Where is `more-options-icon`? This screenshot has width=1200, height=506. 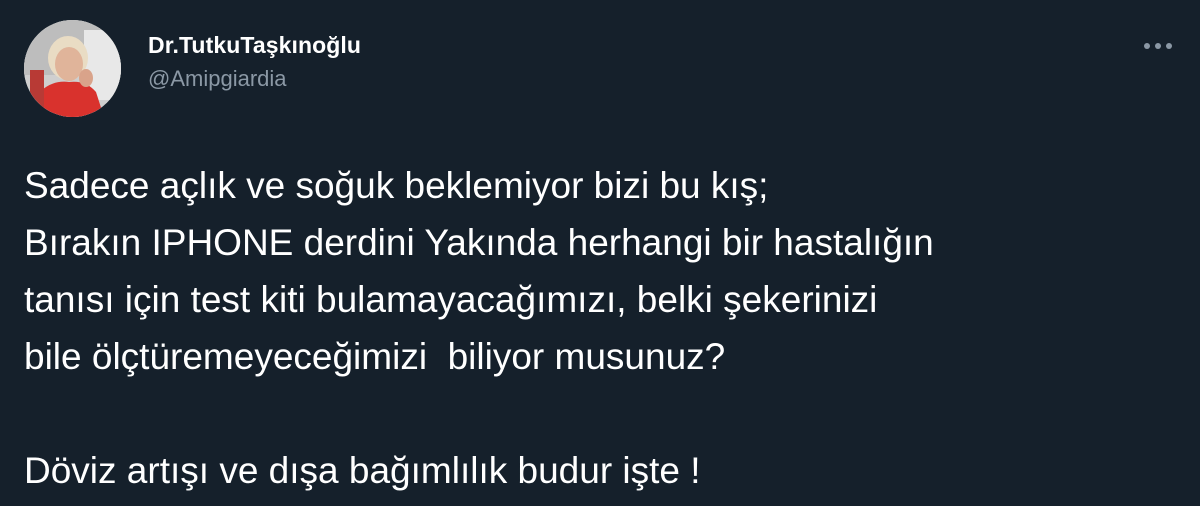 more-options-icon is located at coordinates (1158, 46).